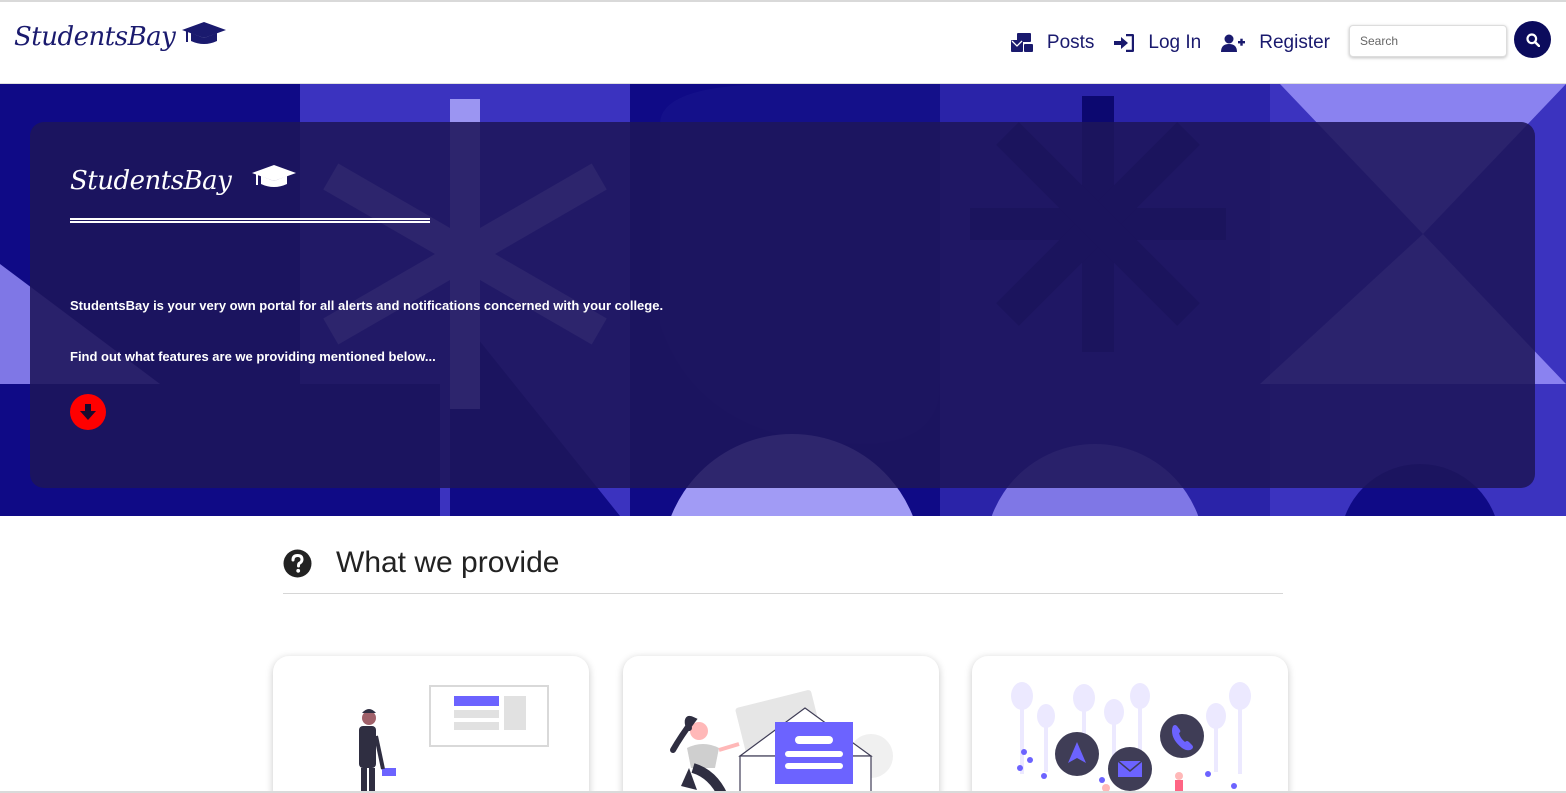  Describe the element at coordinates (783, 42) in the screenshot. I see `navbar: StudentsBay Posts Log In Register Search` at that location.